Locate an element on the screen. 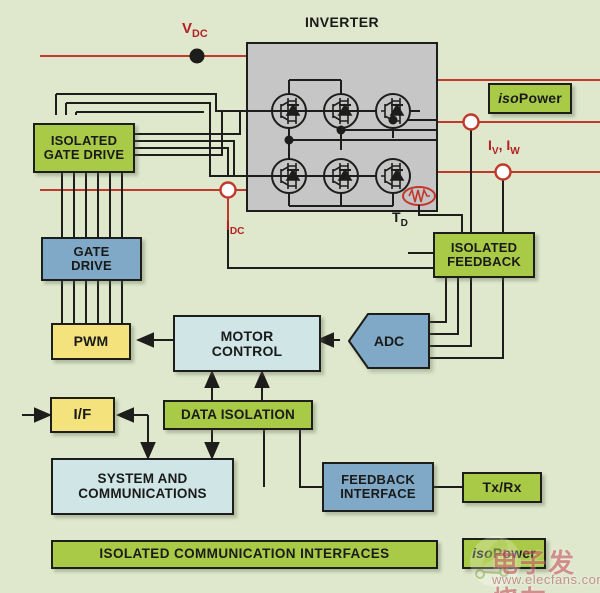  adc-label: ADC is located at coordinates (389, 341).